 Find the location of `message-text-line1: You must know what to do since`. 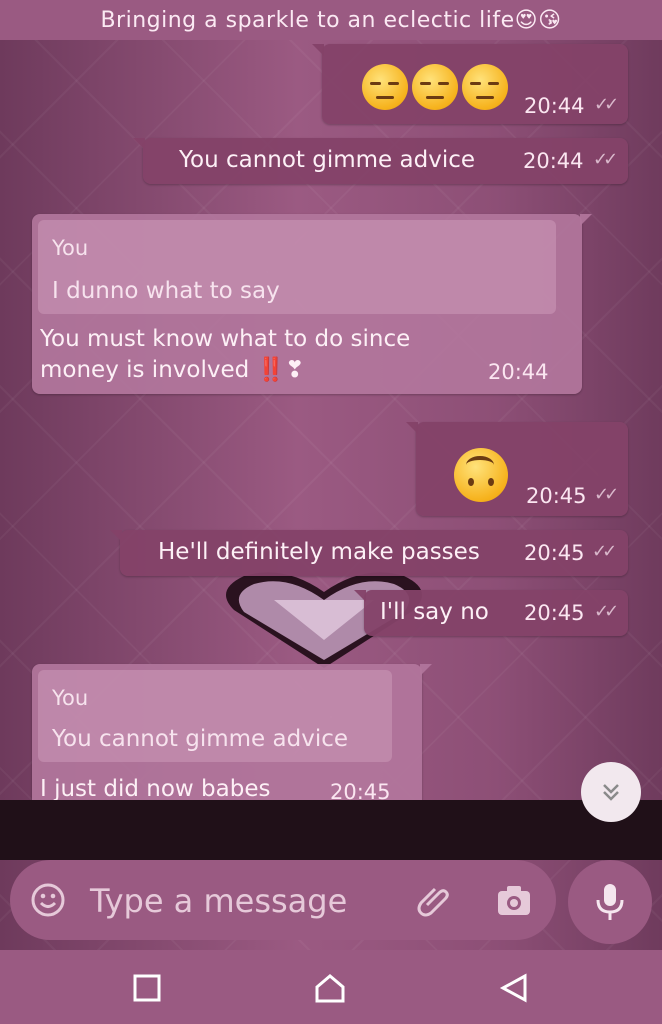

message-text-line1: You must know what to do since is located at coordinates (225, 339).